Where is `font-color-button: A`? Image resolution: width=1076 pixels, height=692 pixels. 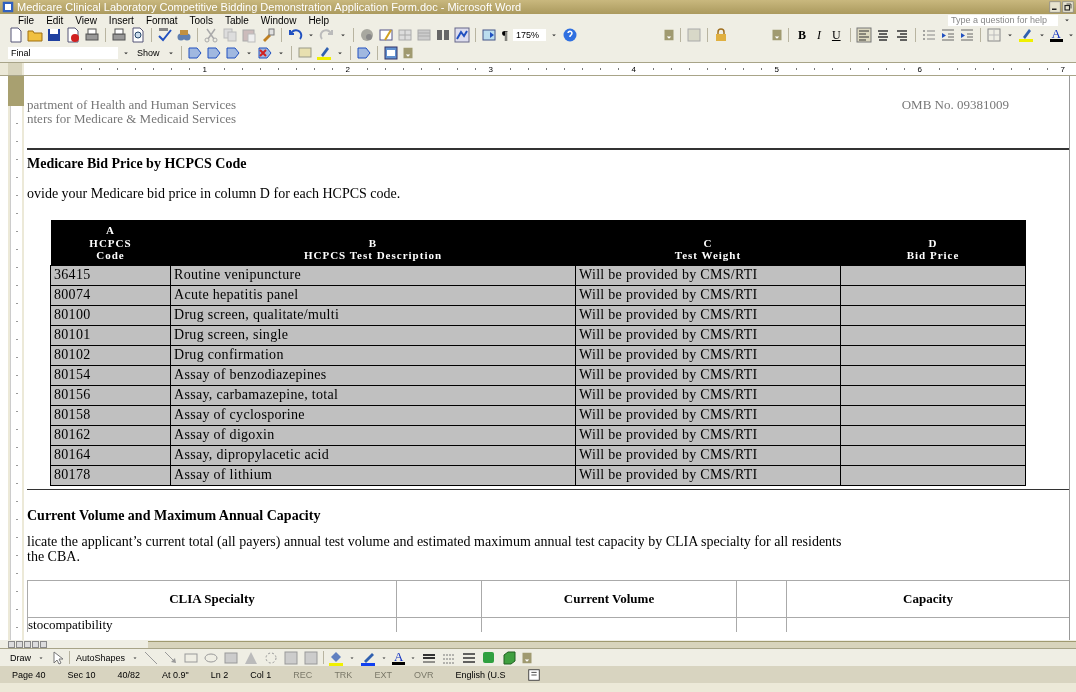
font-color-button: A is located at coordinates (1056, 35).